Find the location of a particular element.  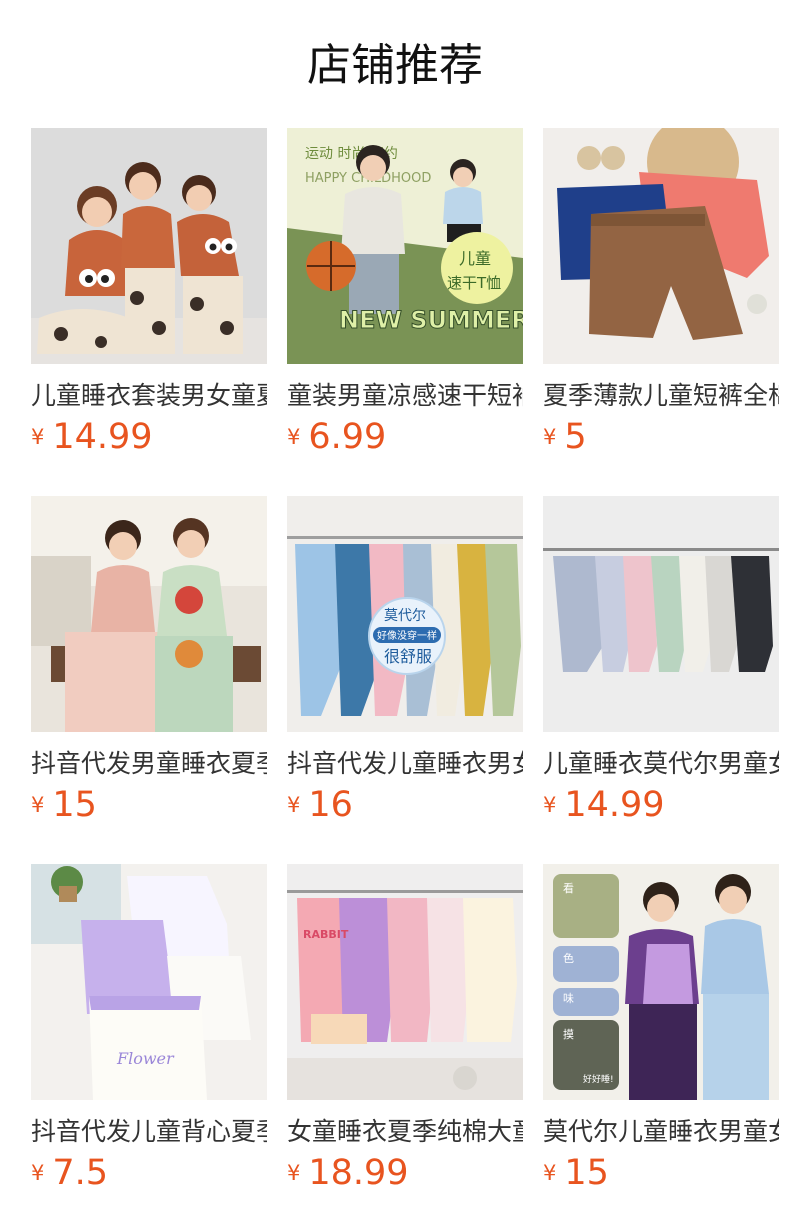

product-card: 儿童睡衣莫代尔男童女 ¥14.99 is located at coordinates (661, 661).